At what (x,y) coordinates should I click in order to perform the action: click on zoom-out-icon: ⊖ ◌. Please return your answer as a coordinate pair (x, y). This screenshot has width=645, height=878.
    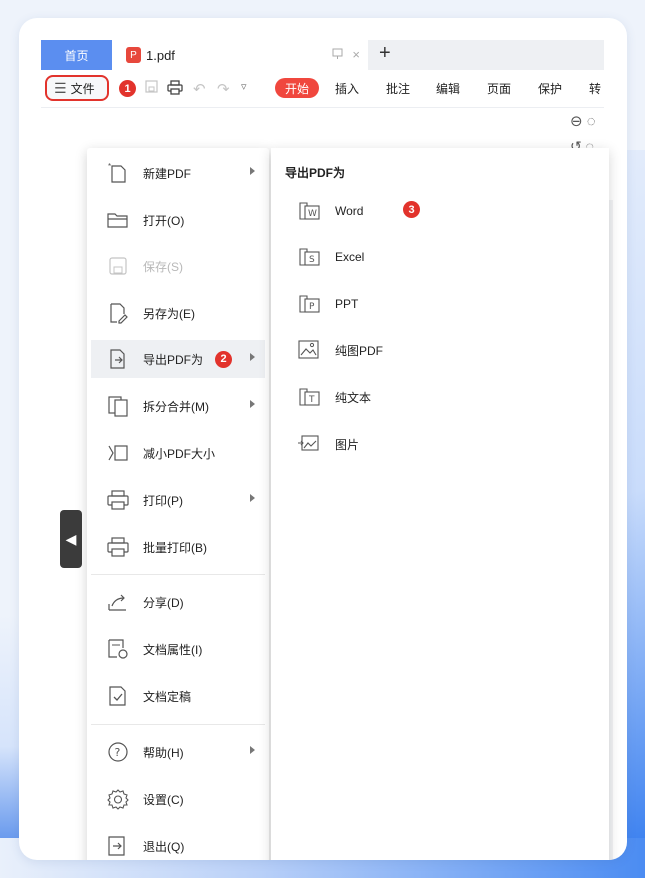
    Looking at the image, I should click on (583, 121).